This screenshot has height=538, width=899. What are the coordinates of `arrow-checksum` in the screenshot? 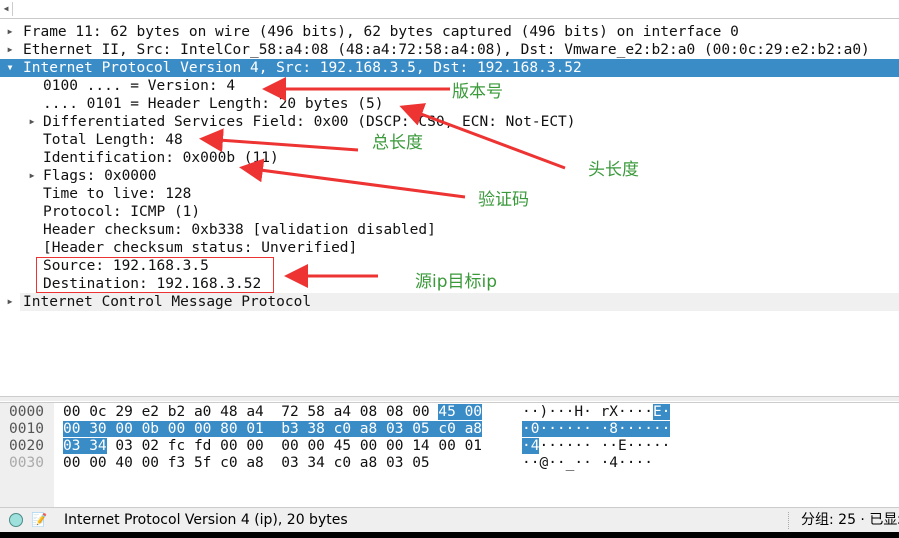 It's located at (352, 178).